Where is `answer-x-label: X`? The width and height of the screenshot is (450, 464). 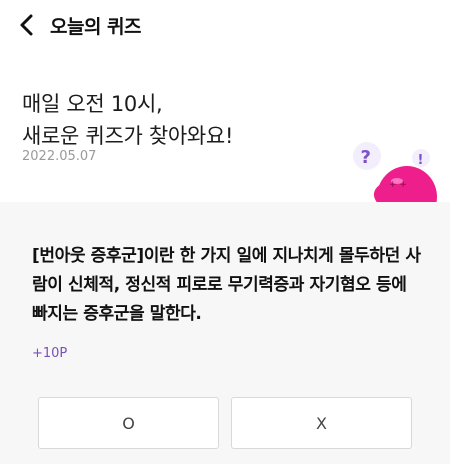
answer-x-label: X is located at coordinates (321, 423).